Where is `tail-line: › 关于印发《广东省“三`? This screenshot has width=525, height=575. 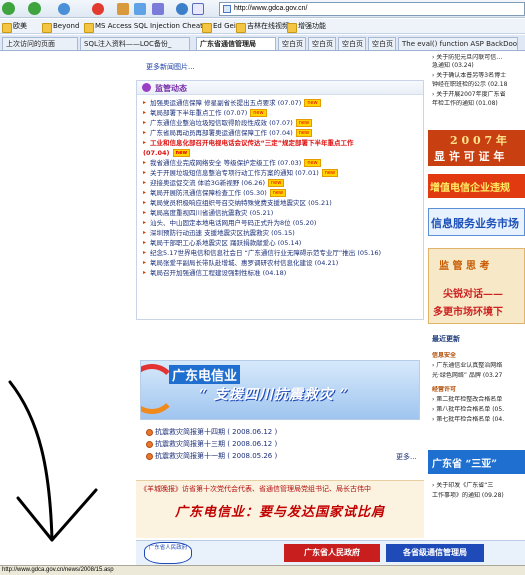
tail-line: › 关于印发《广东省“三 is located at coordinates (478, 486).